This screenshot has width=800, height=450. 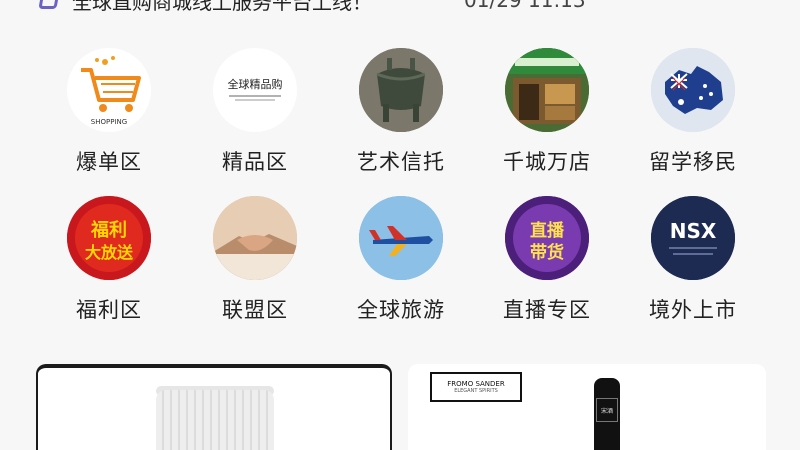 I want to click on product-bottle-image, so click(x=215, y=420).